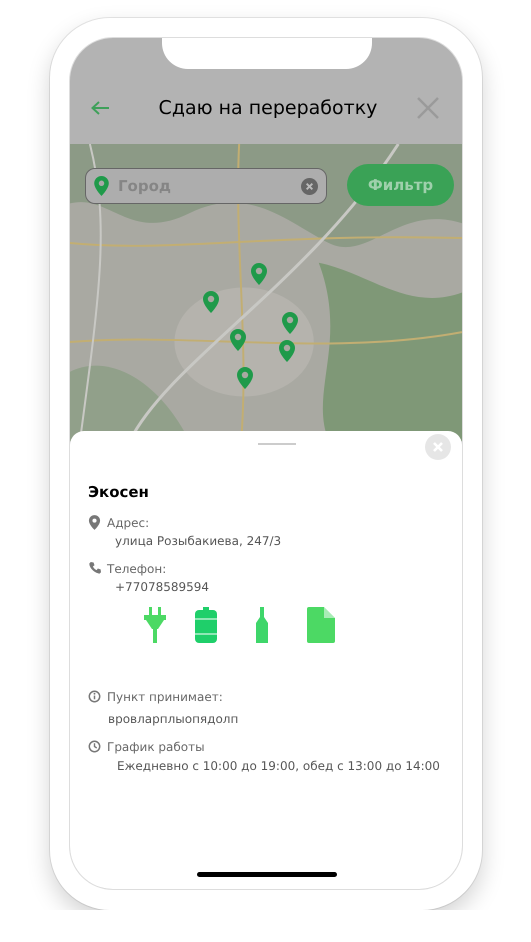  What do you see at coordinates (136, 569) in the screenshot?
I see `field-label: Телефон:` at bounding box center [136, 569].